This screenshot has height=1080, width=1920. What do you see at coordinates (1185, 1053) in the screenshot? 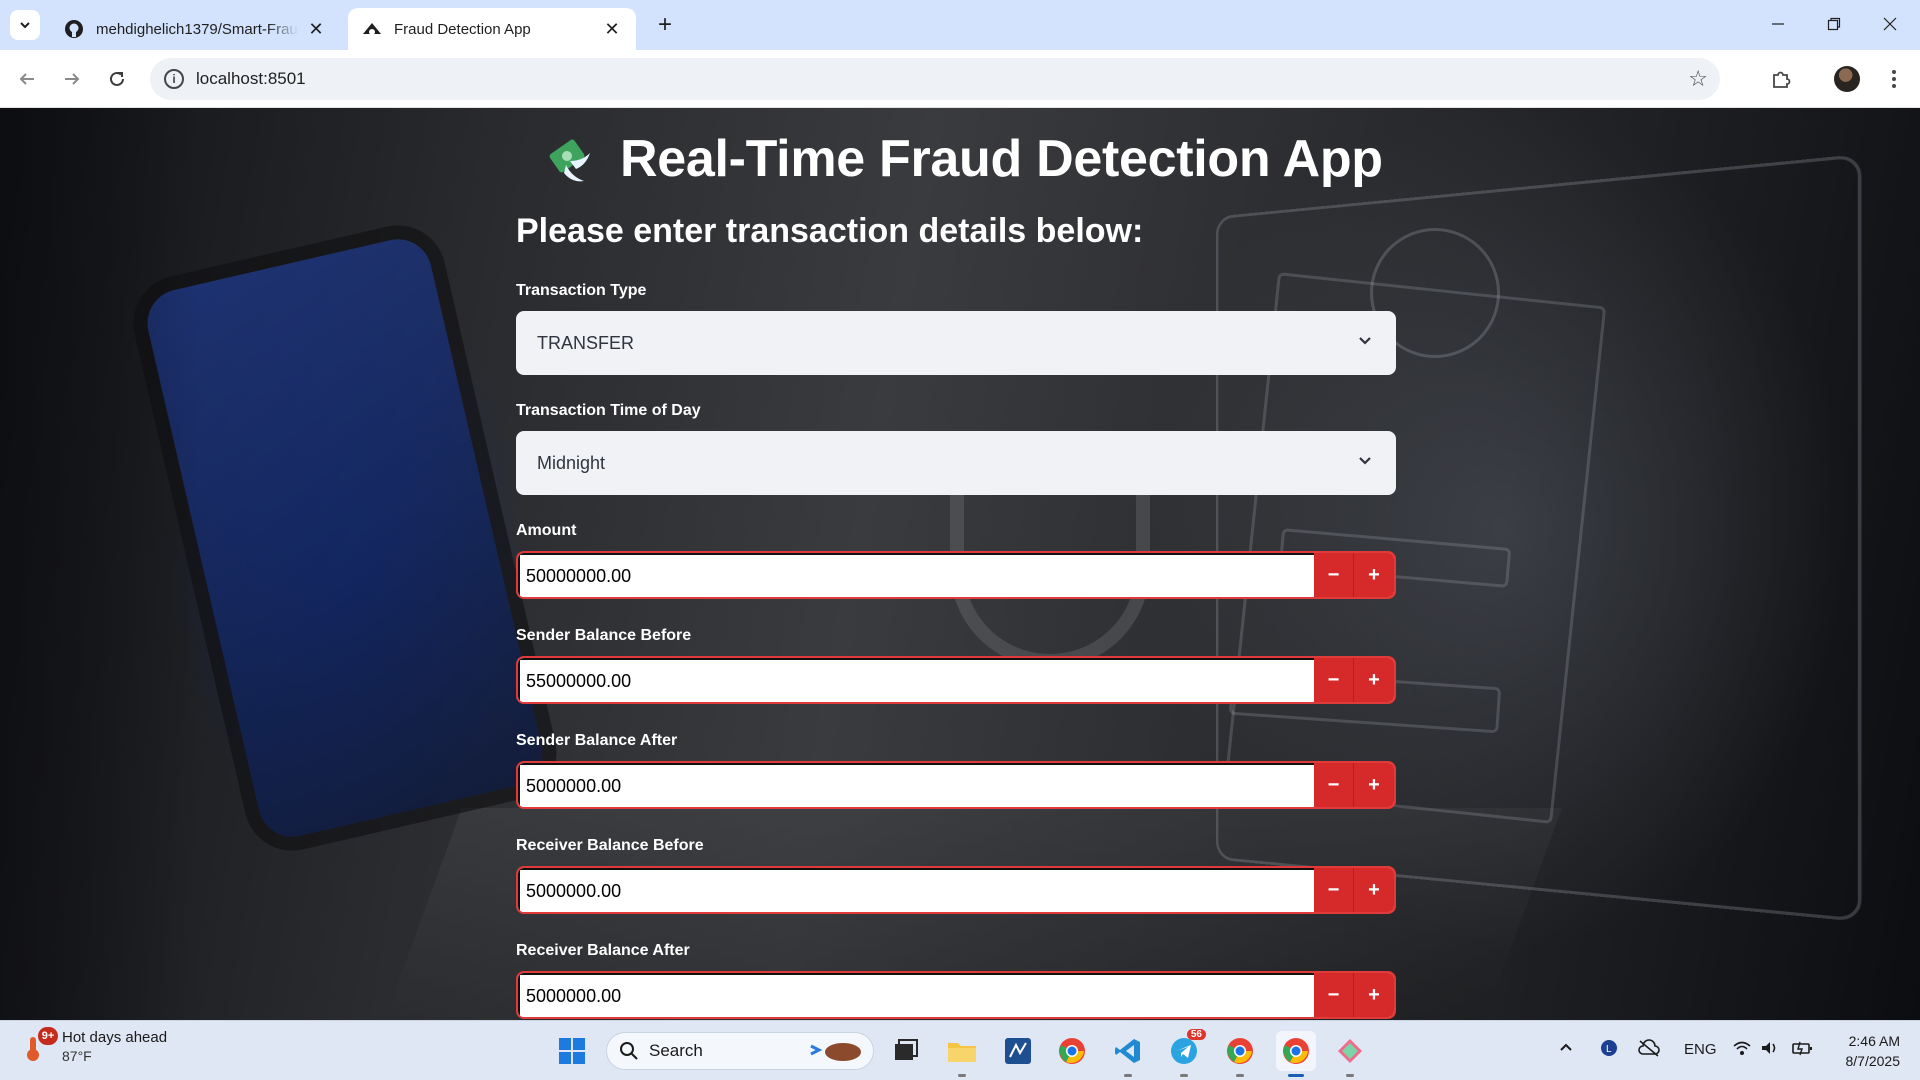
I see `telegram-app: 56` at bounding box center [1185, 1053].